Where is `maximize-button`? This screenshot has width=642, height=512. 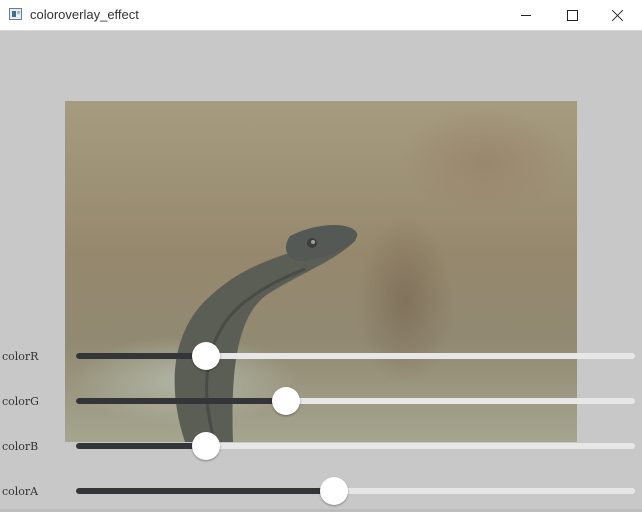 maximize-button is located at coordinates (572, 15).